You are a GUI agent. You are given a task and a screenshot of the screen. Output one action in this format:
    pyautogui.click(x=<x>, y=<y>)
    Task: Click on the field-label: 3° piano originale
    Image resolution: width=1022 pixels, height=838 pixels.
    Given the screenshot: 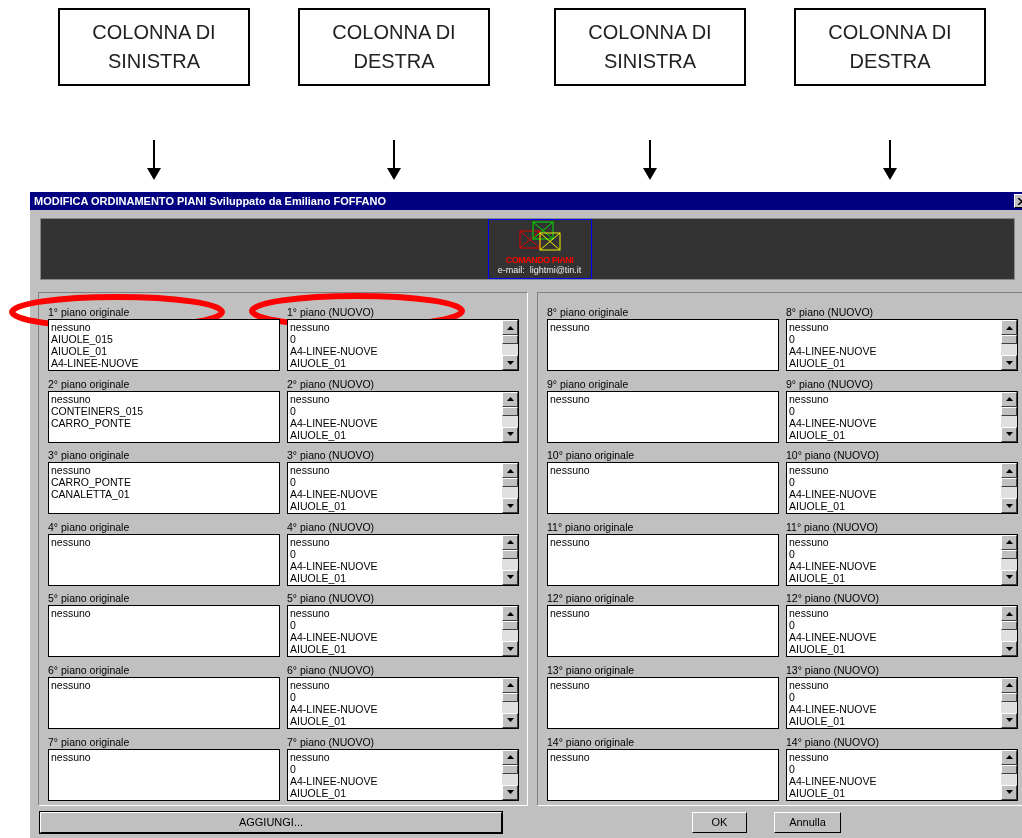 What is the action you would take?
    pyautogui.click(x=89, y=456)
    